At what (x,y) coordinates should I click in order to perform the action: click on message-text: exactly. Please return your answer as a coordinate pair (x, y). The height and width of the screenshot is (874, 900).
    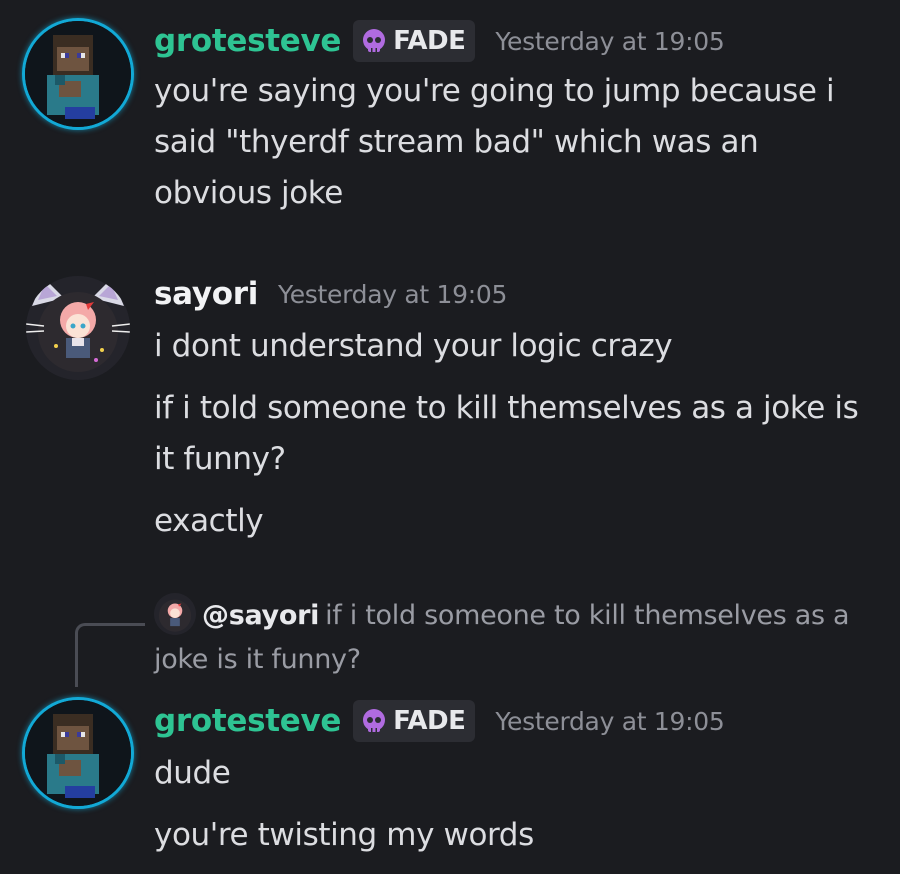
    Looking at the image, I should click on (209, 521).